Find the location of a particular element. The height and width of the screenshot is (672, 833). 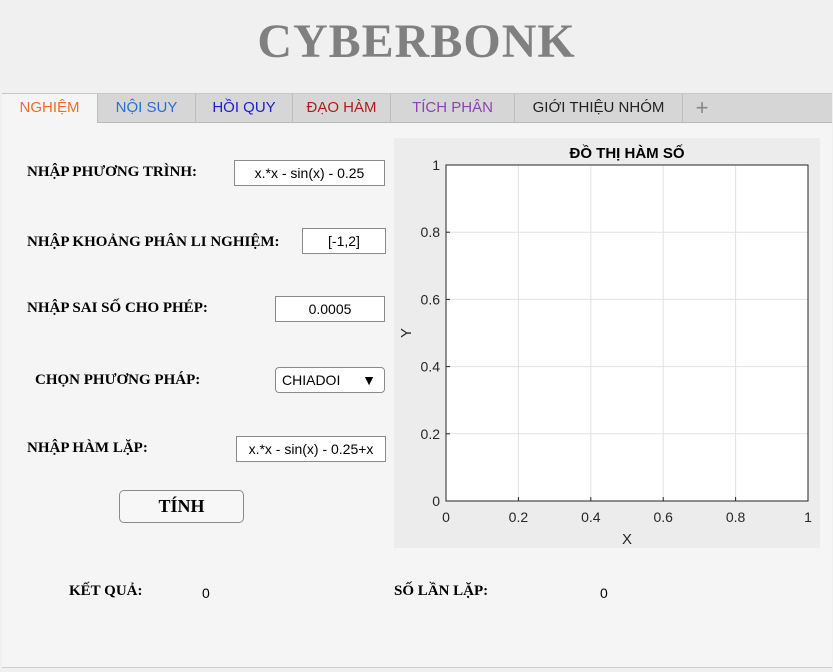

tab-gioi-thieu-nhom: GIỚI THIỆU NHÓM is located at coordinates (599, 108).